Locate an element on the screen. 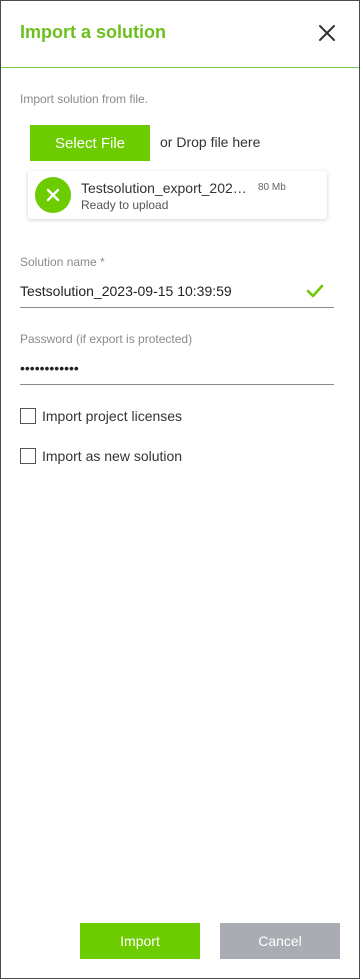 Image resolution: width=360 pixels, height=979 pixels. file-name: Testsolution_export_2023-09-15 is located at coordinates (165, 188).